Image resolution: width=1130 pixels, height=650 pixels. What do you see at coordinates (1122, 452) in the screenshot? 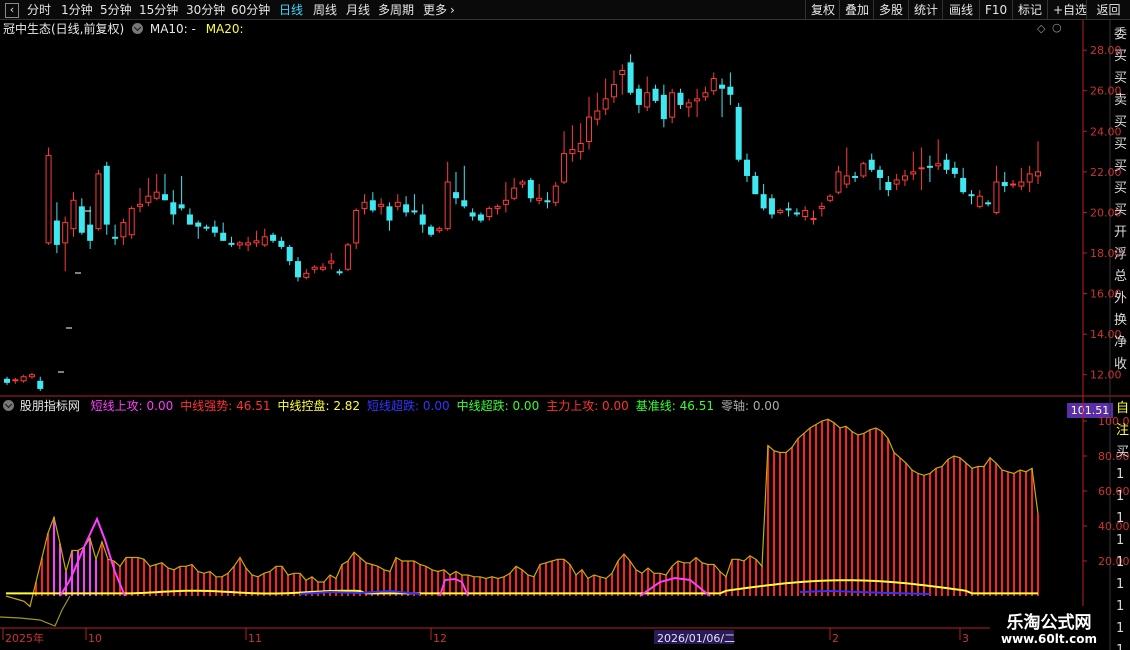
I see `ind-right-strip-char: 买` at bounding box center [1122, 452].